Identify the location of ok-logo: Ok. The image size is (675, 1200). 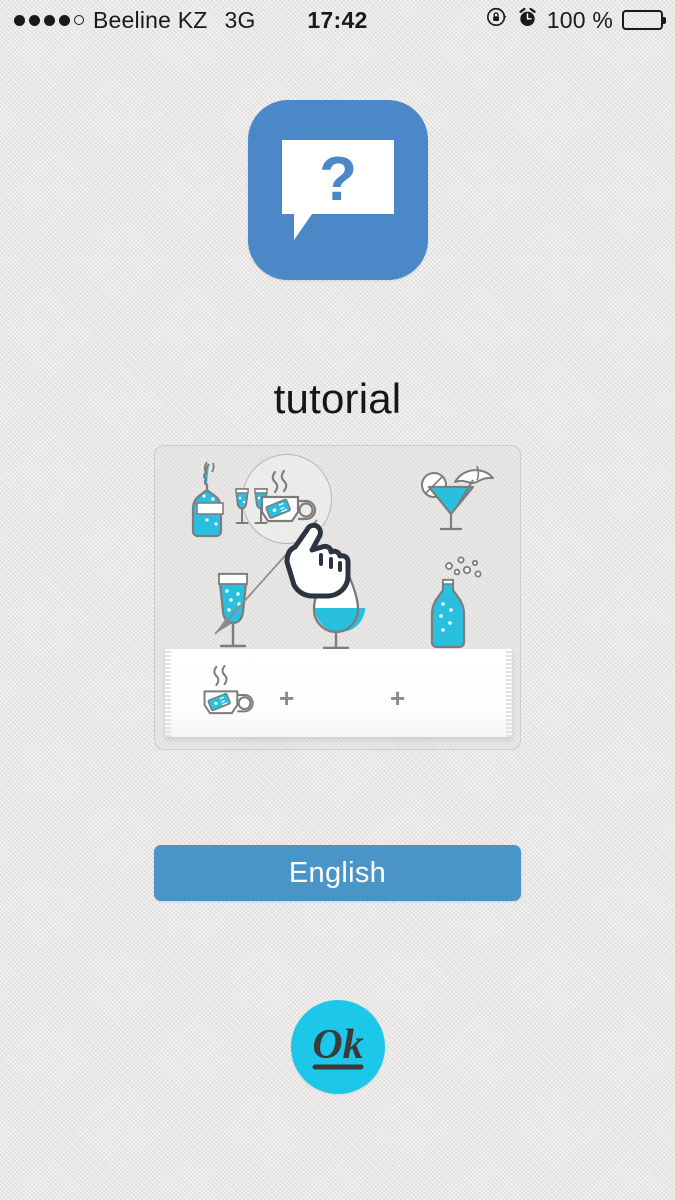
(337, 1047).